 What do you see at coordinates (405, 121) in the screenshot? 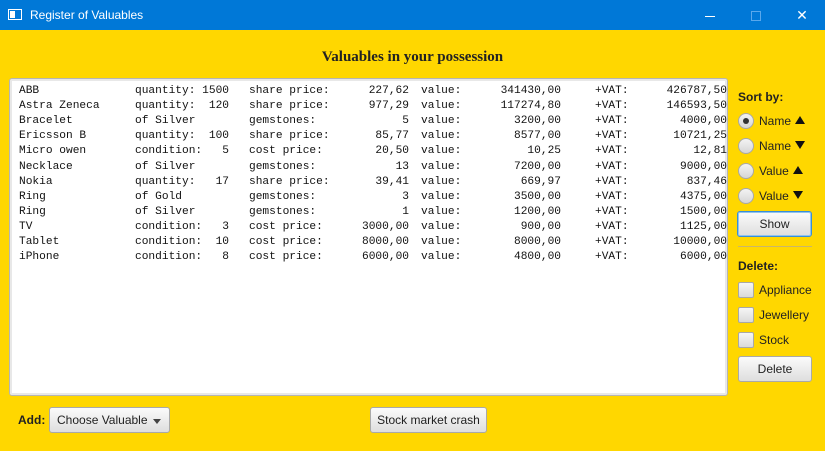
I see `list-item-cell: 5` at bounding box center [405, 121].